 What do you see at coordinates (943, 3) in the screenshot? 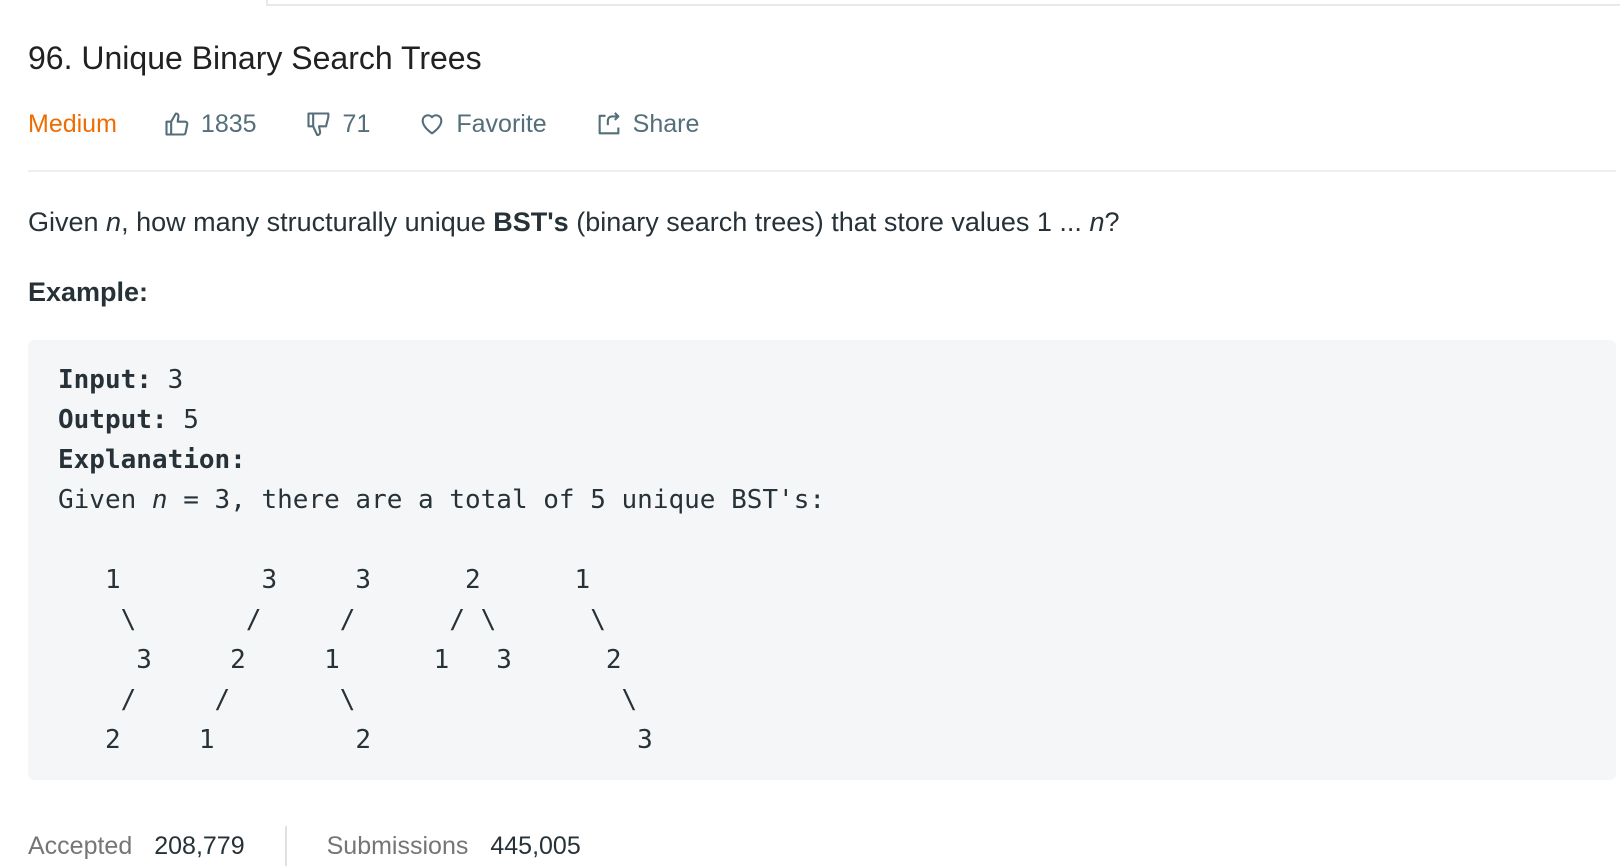
I see `top-tab-border` at bounding box center [943, 3].